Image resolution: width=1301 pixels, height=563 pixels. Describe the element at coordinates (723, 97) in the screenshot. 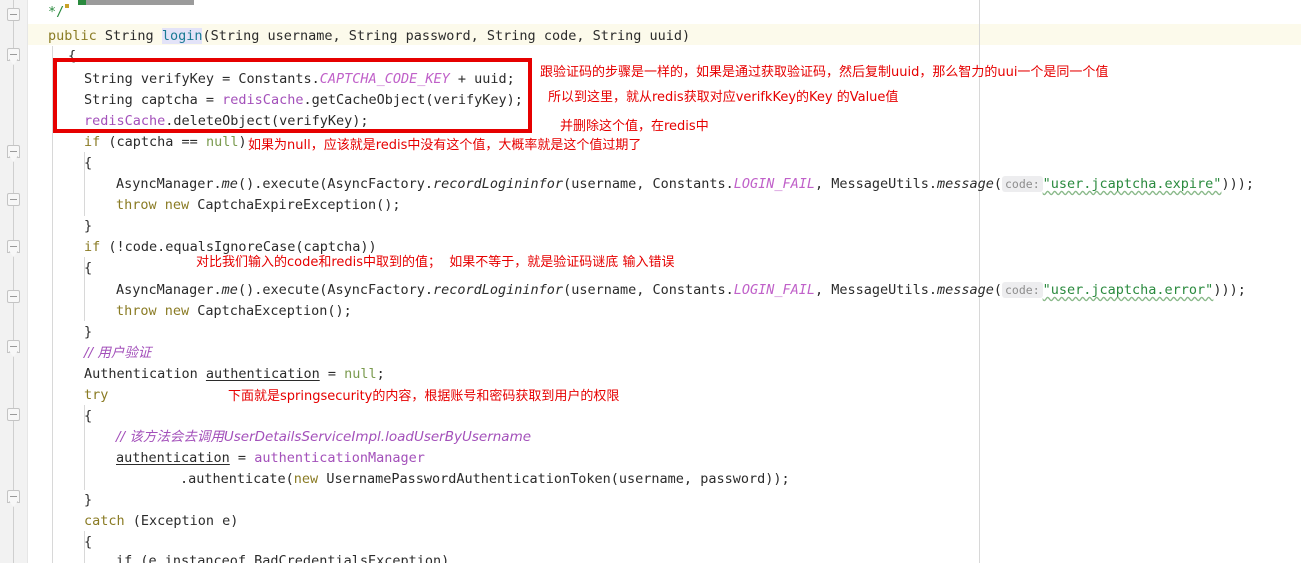

I see `annotation-note-redis-get: 所以到这里，就从redis获取对应verifkKey的Key 的Value值` at that location.